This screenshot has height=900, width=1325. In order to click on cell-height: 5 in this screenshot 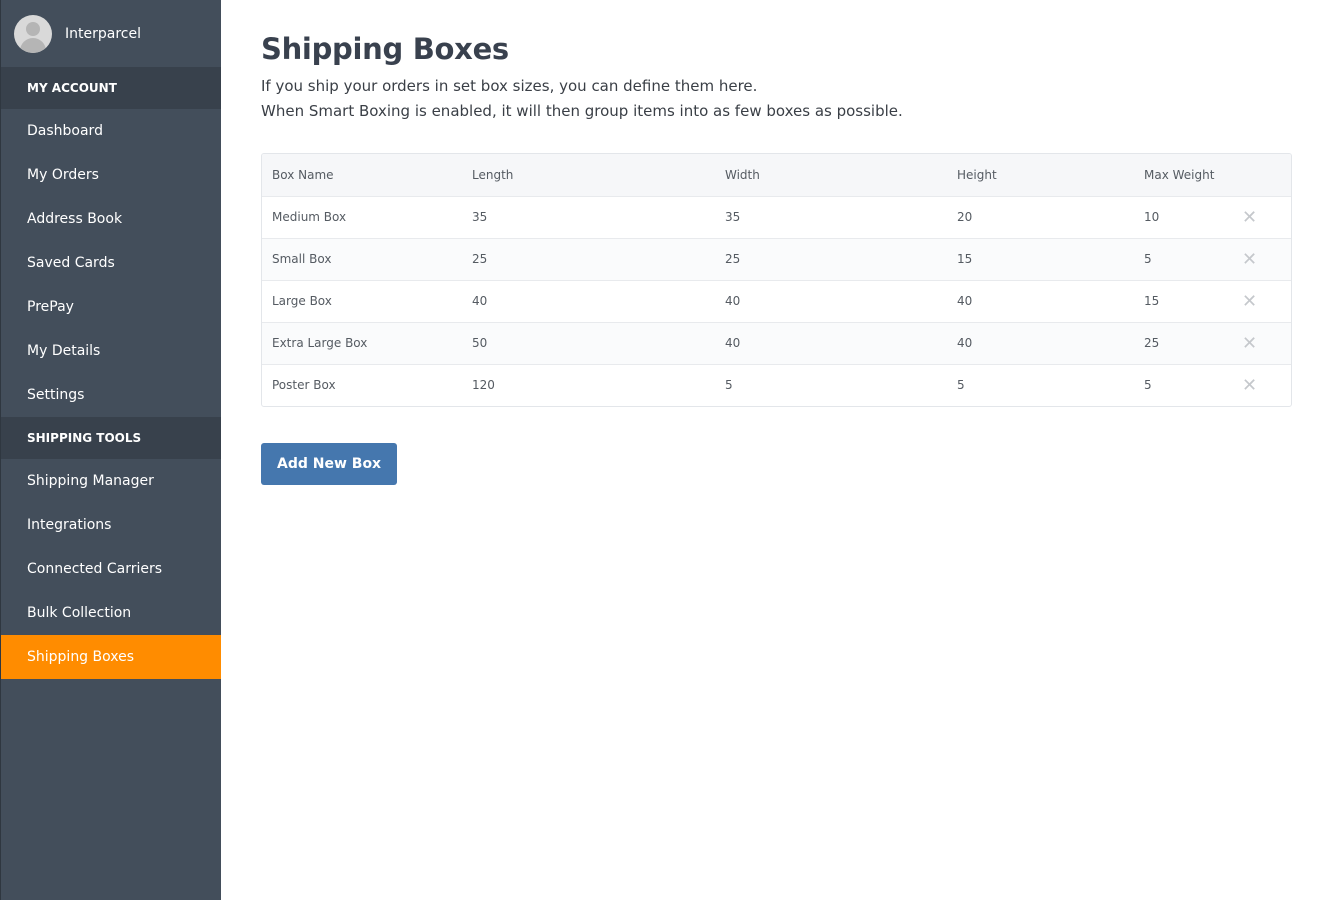, I will do `click(961, 385)`.